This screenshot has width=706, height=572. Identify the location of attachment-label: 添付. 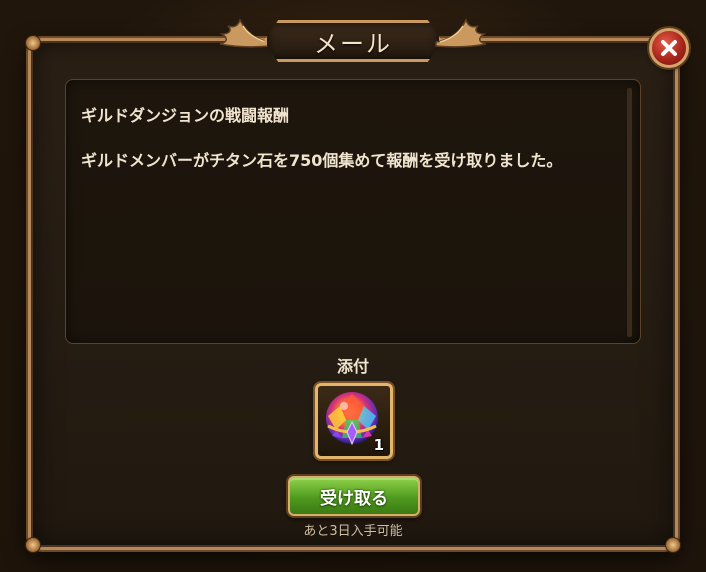
(352, 366).